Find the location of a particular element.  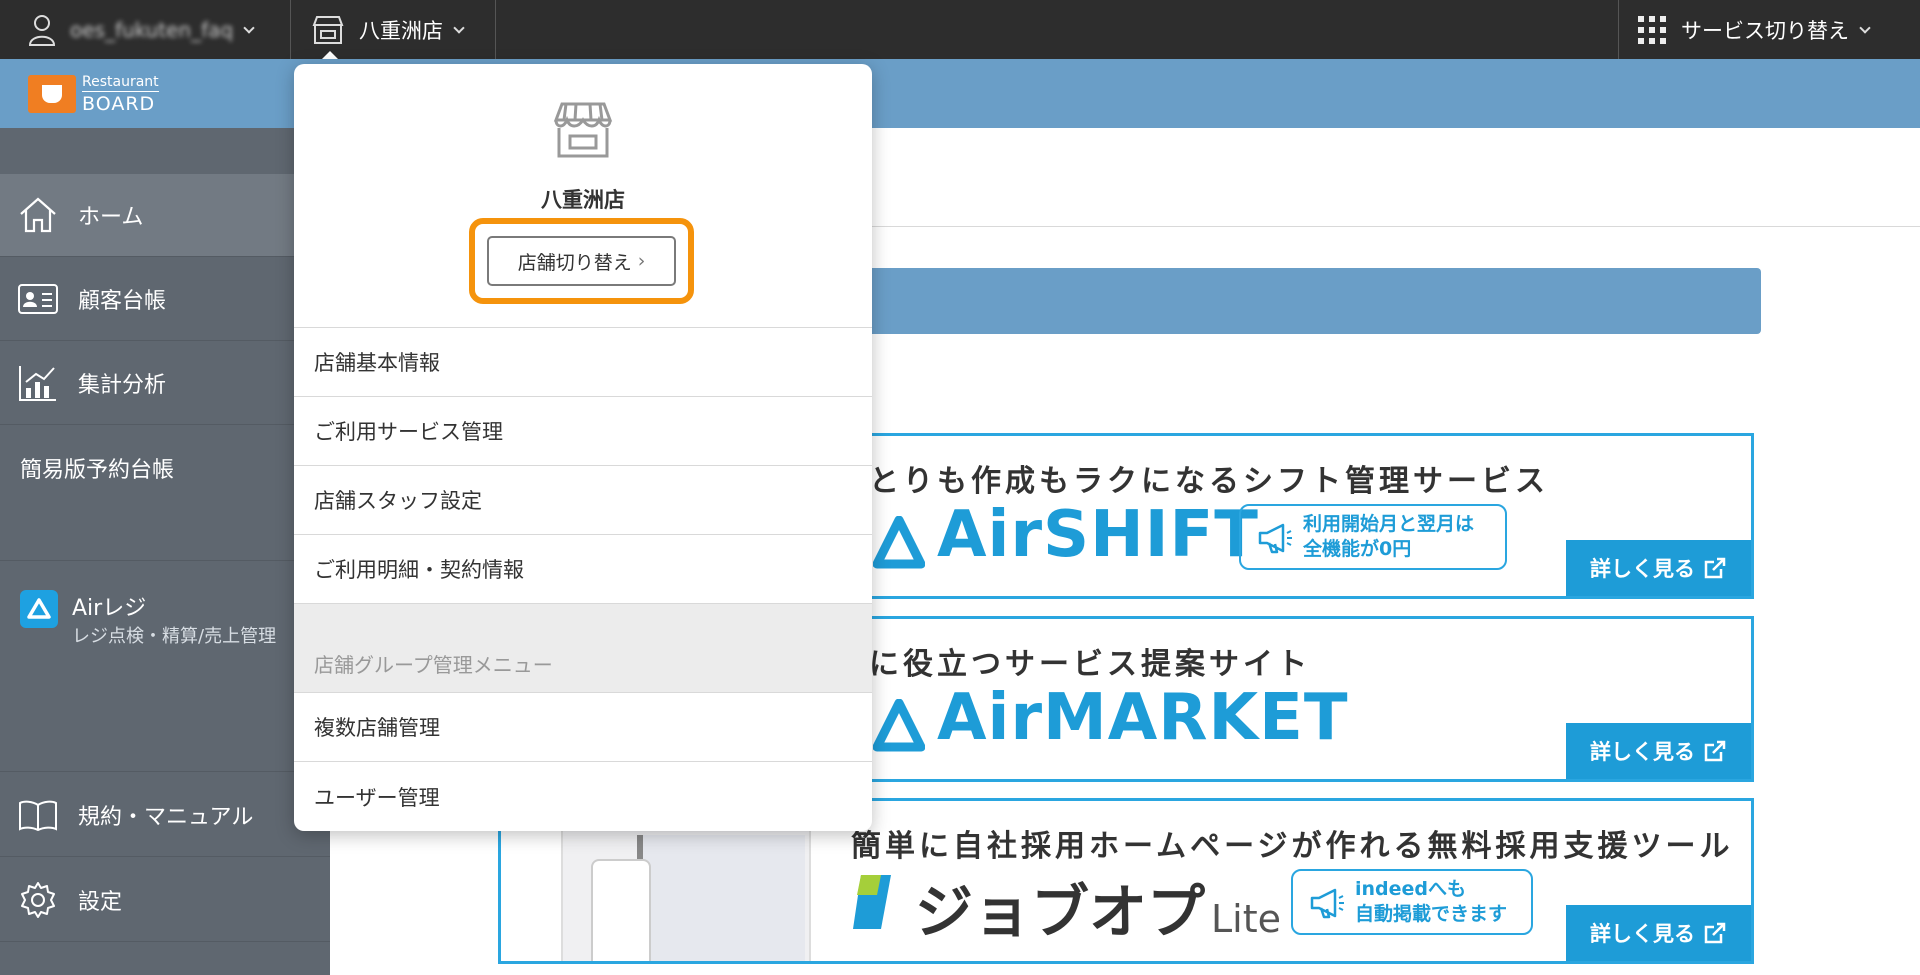

menu-item-service-management: ご利用サービス管理 is located at coordinates (583, 431).